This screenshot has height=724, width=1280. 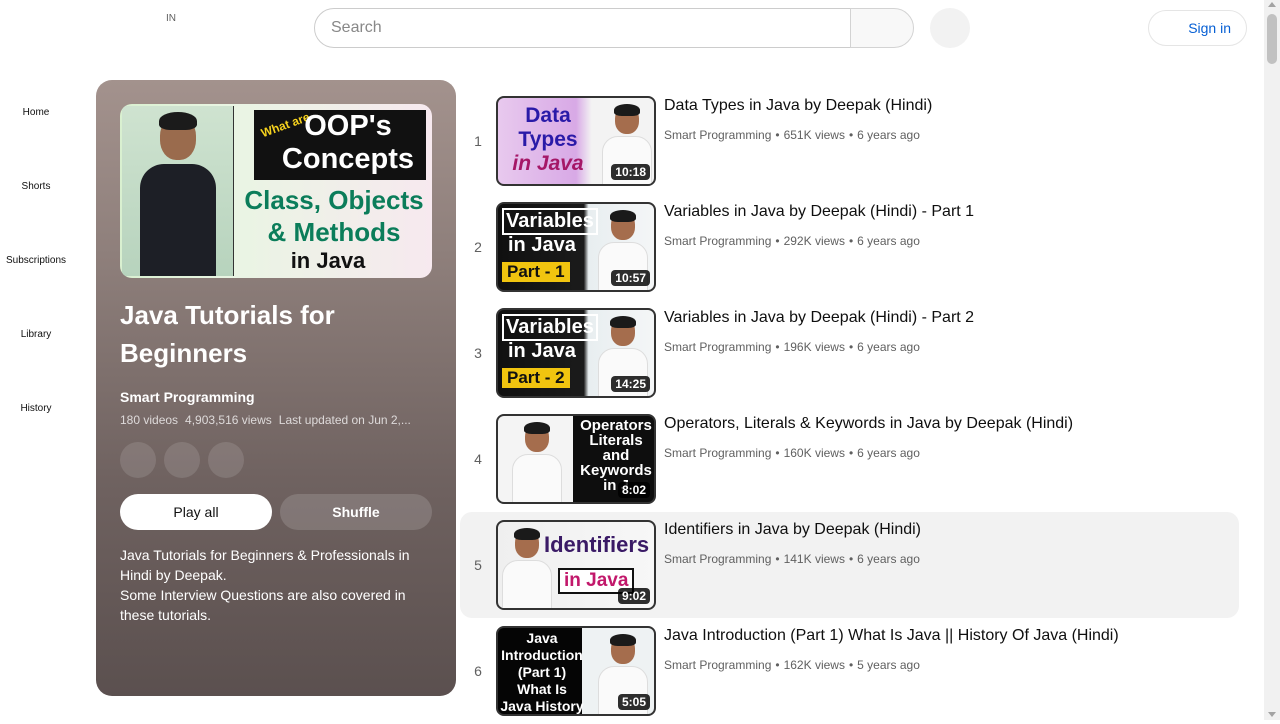 What do you see at coordinates (196, 512) in the screenshot?
I see `play-all-button: Play all` at bounding box center [196, 512].